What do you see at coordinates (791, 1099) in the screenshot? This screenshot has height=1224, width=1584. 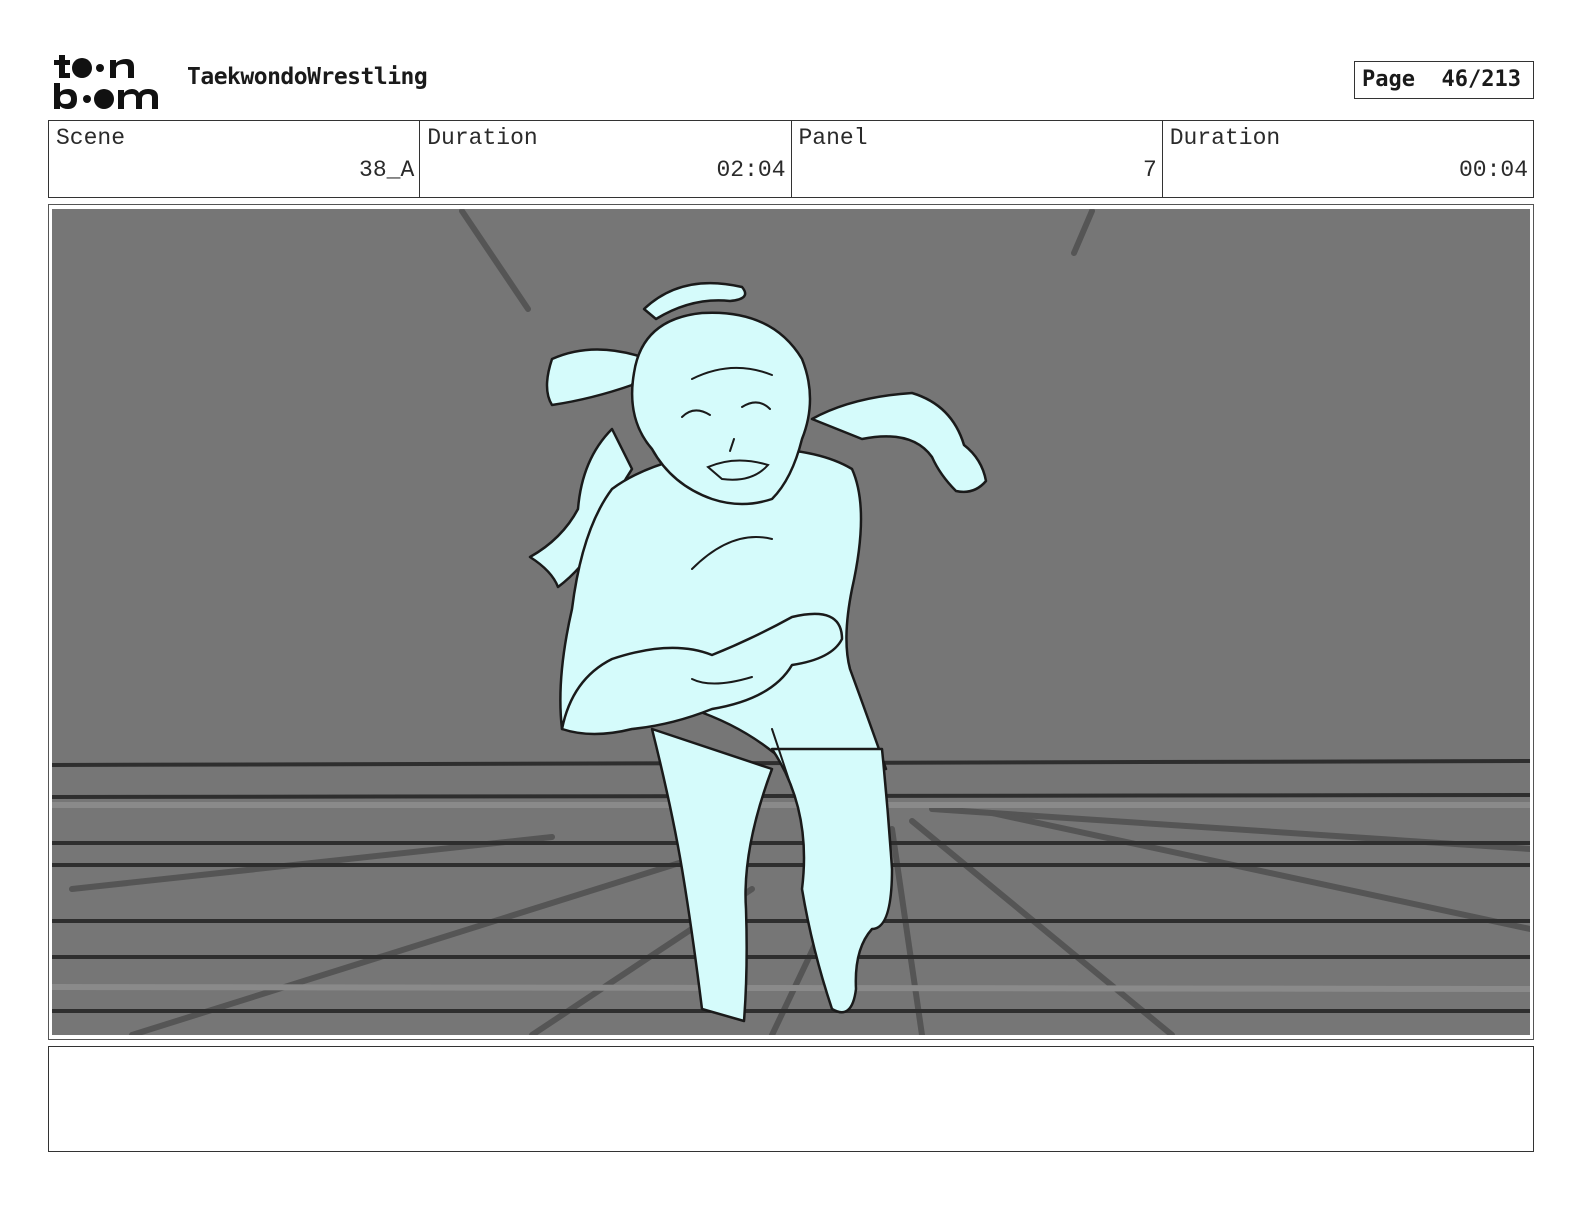 I see `panel-notes-box` at bounding box center [791, 1099].